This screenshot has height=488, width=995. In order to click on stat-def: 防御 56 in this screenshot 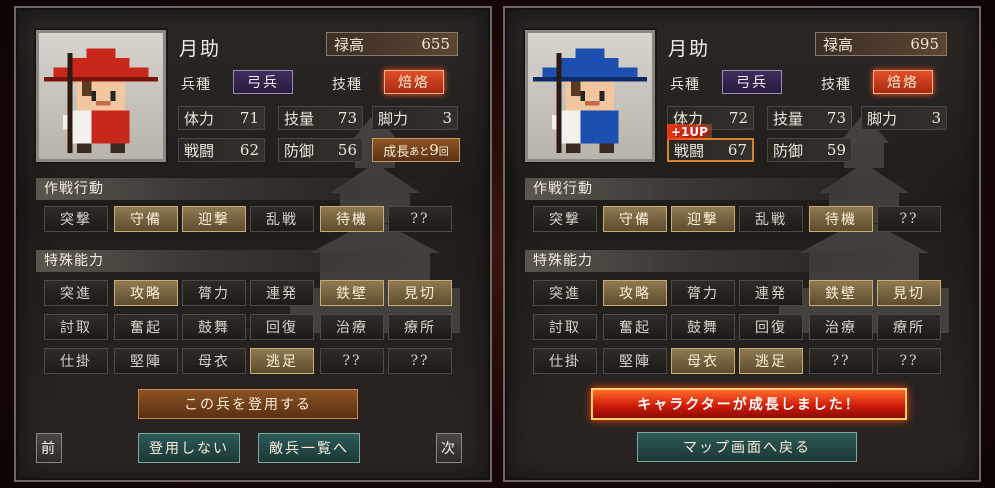, I will do `click(320, 150)`.